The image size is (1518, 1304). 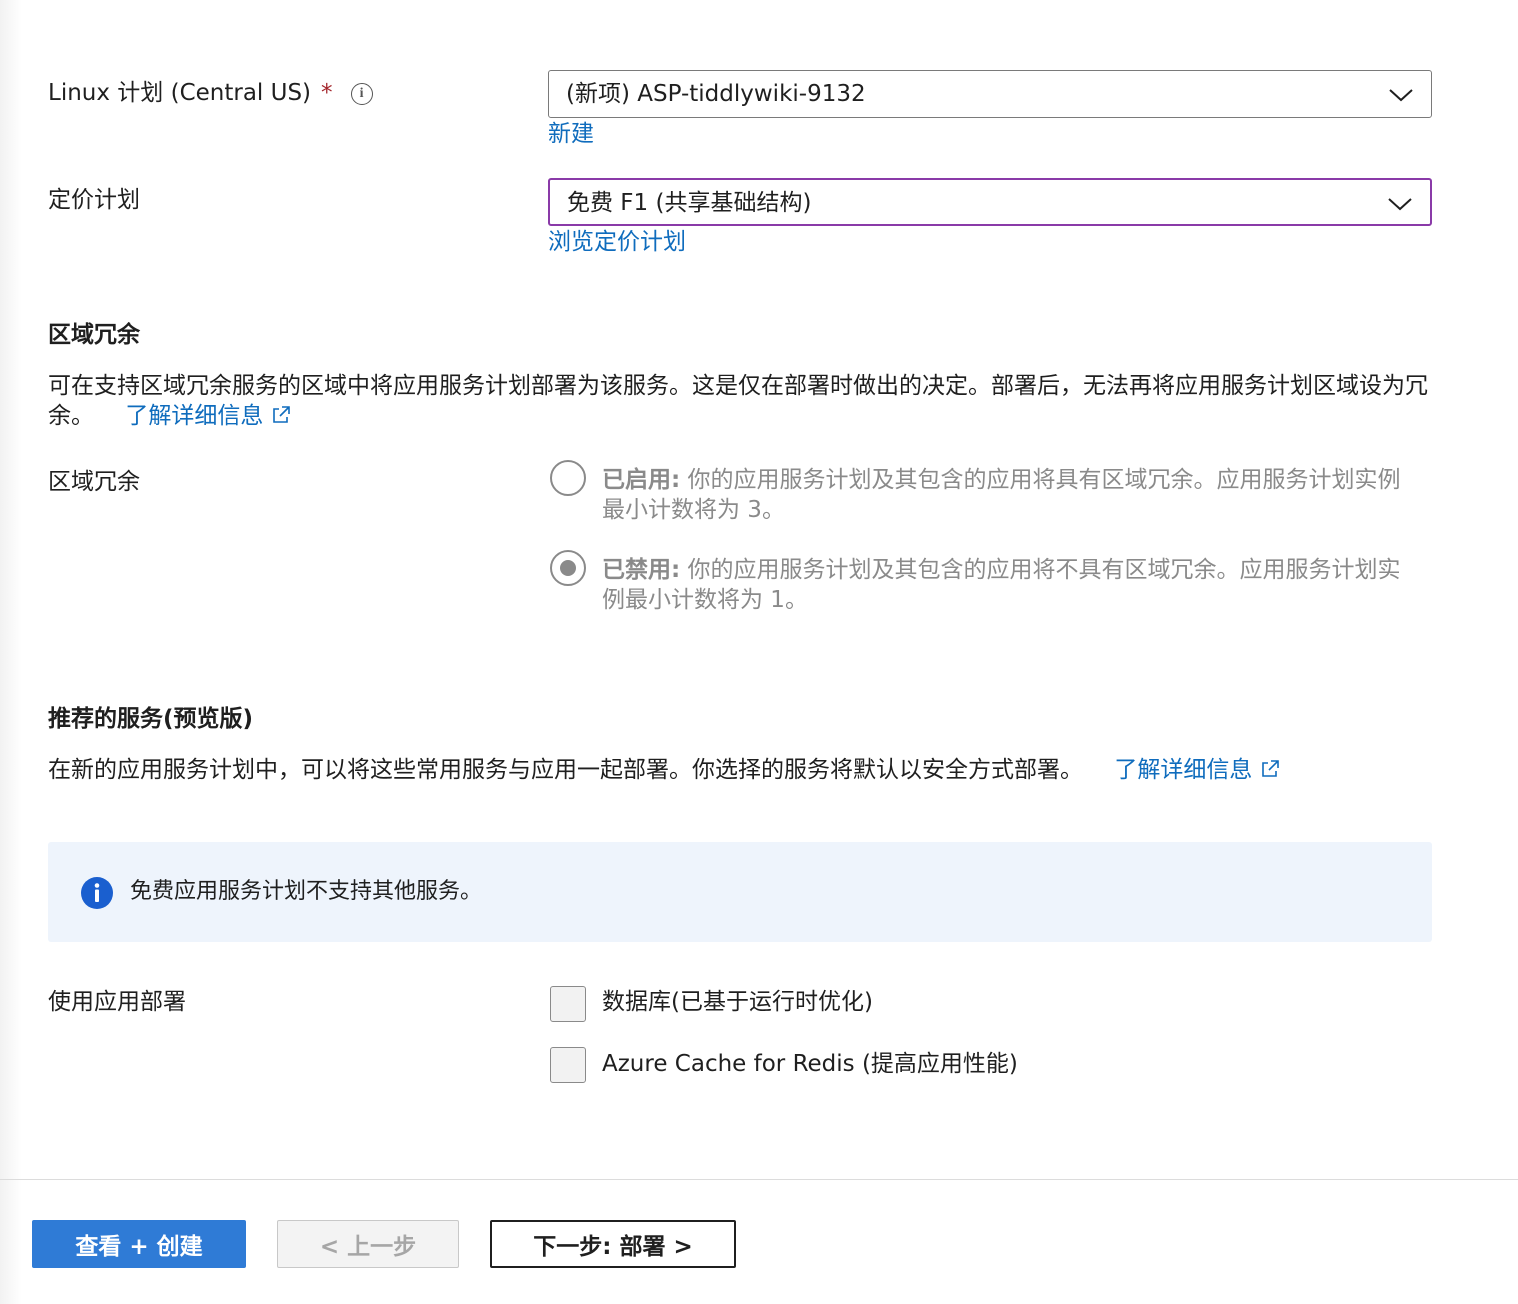 I want to click on zone-redundancy-disabled-radio, so click(x=568, y=568).